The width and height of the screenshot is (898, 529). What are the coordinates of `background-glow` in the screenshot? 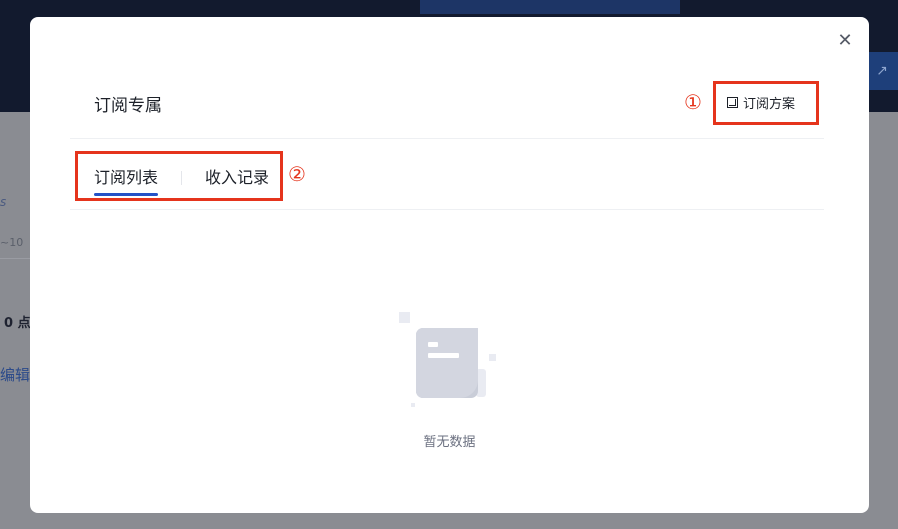 It's located at (550, 7).